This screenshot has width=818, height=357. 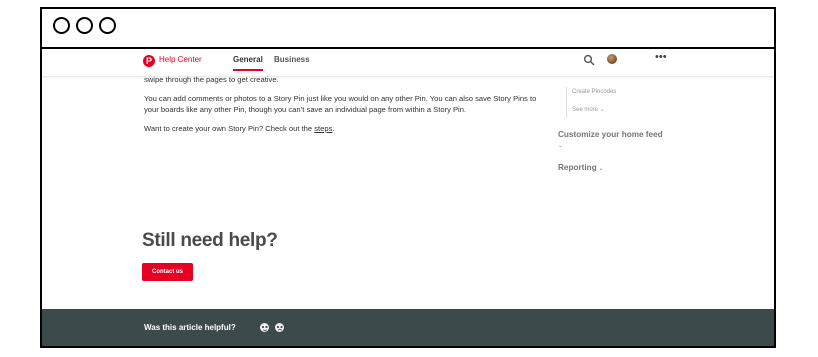 I want to click on more-options-icon: •••, so click(x=661, y=57).